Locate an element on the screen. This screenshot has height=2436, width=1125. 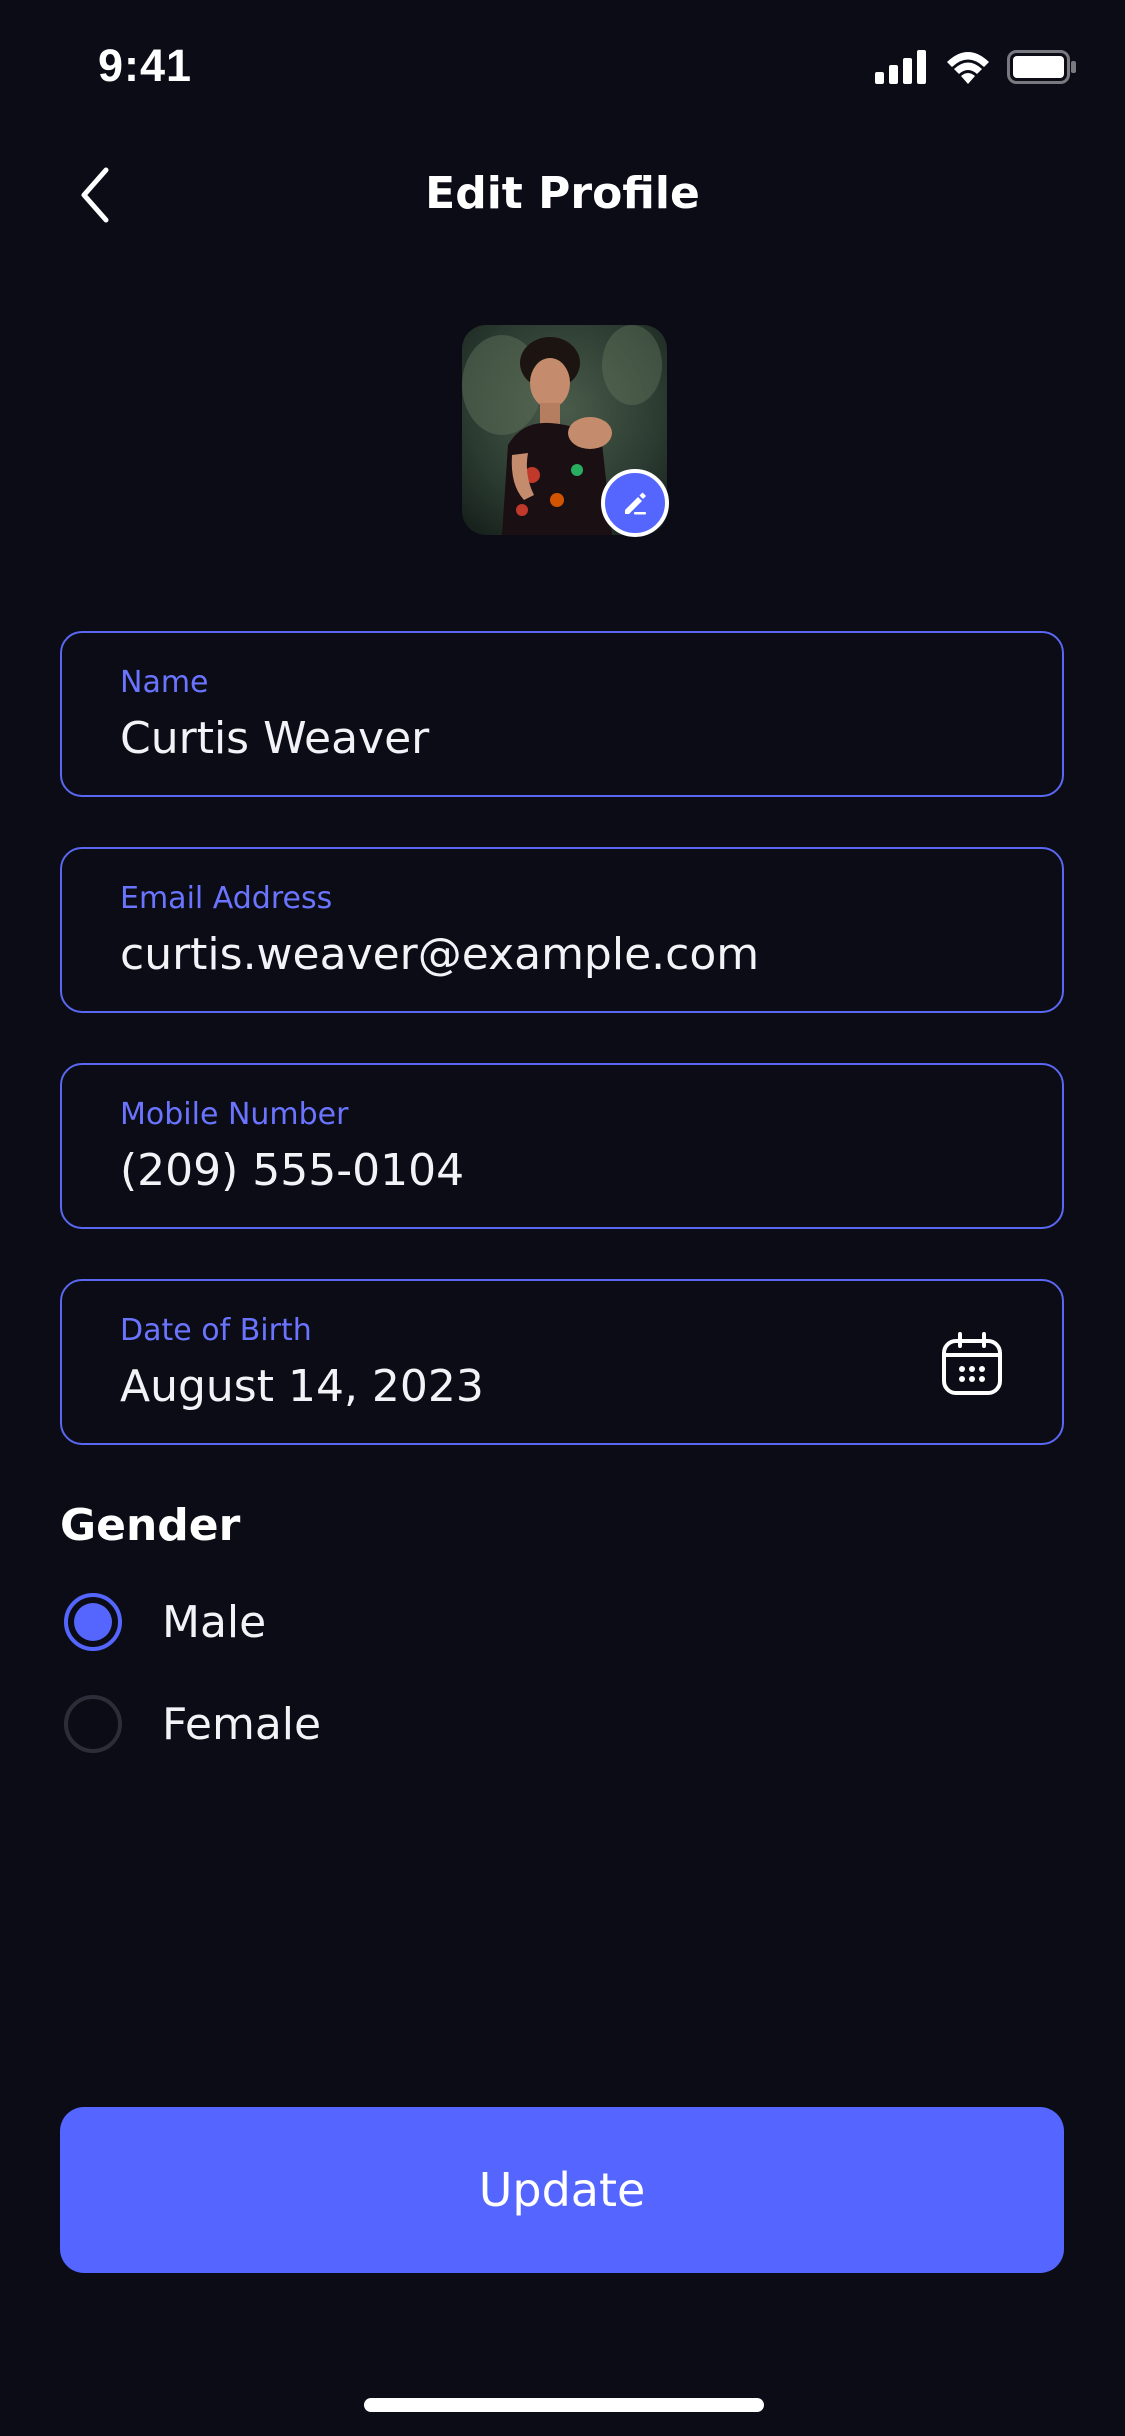
gender-option-female: Female is located at coordinates (192, 1724).